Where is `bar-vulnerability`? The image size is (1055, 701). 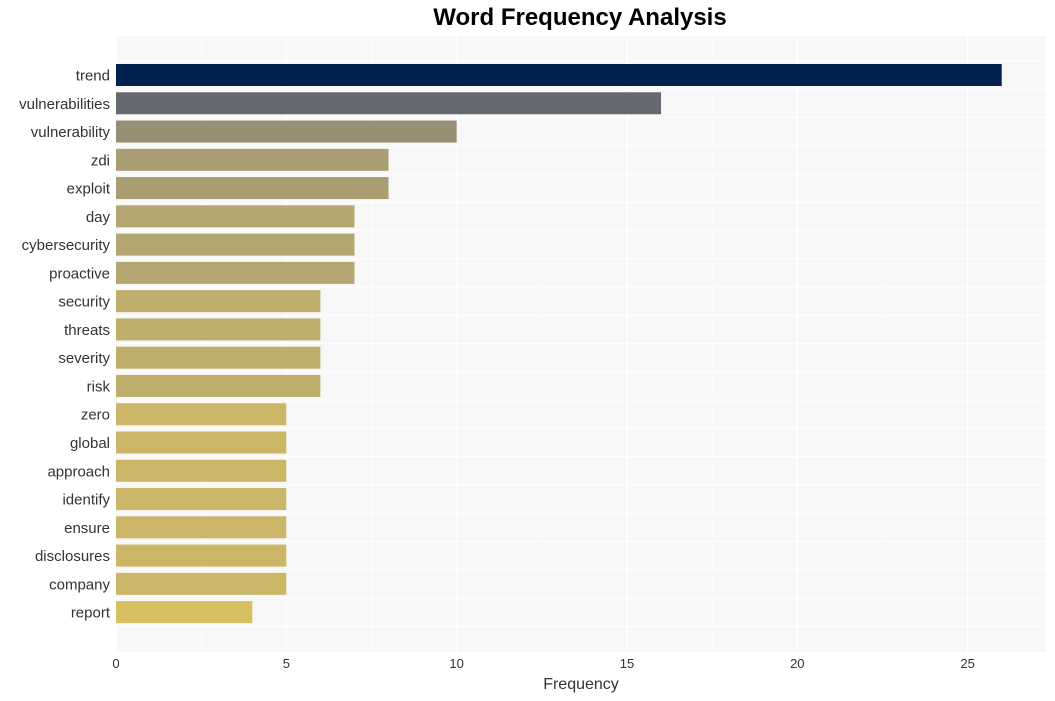 bar-vulnerability is located at coordinates (286, 131).